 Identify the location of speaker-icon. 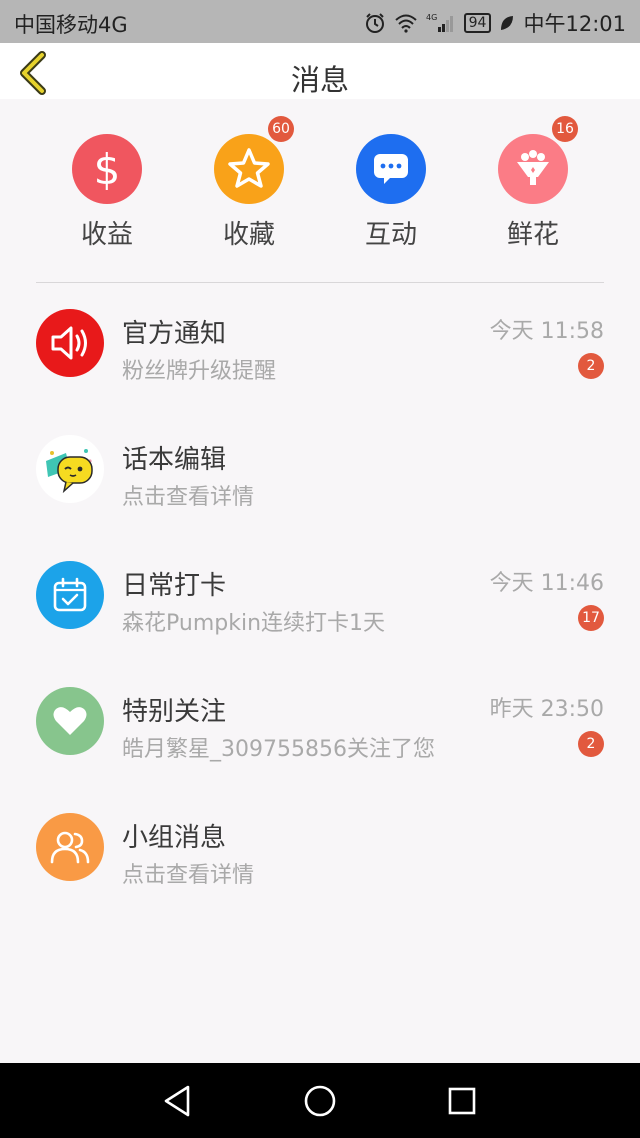
(70, 343).